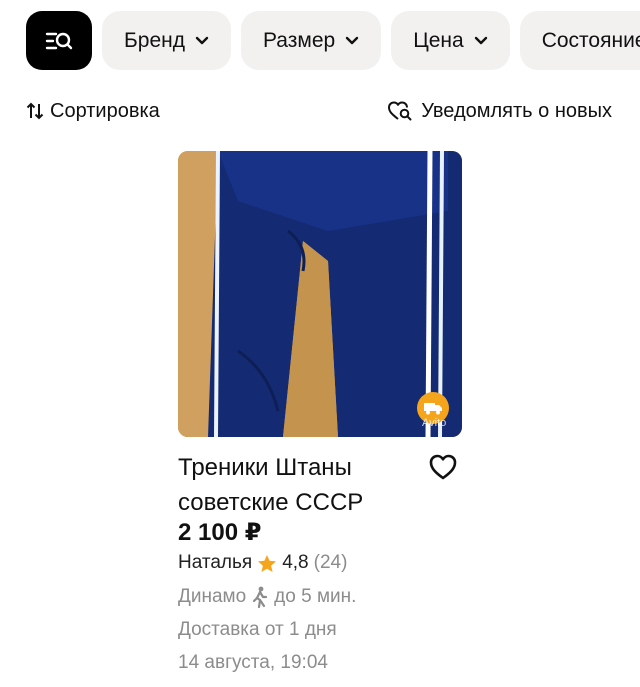  I want to click on sort-label: Сортировка, so click(105, 110).